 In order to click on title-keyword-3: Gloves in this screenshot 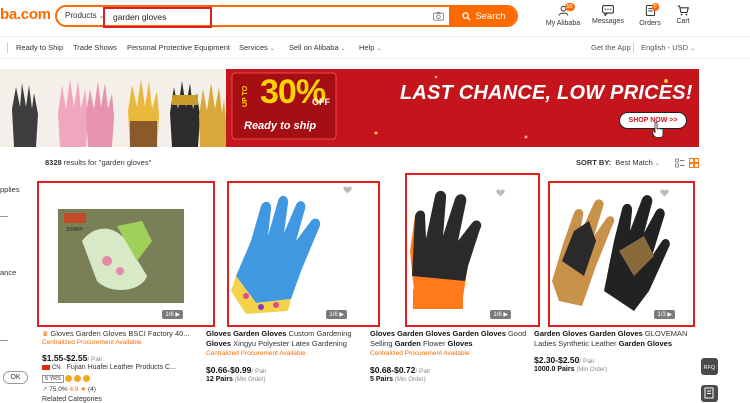, I will do `click(460, 343)`.